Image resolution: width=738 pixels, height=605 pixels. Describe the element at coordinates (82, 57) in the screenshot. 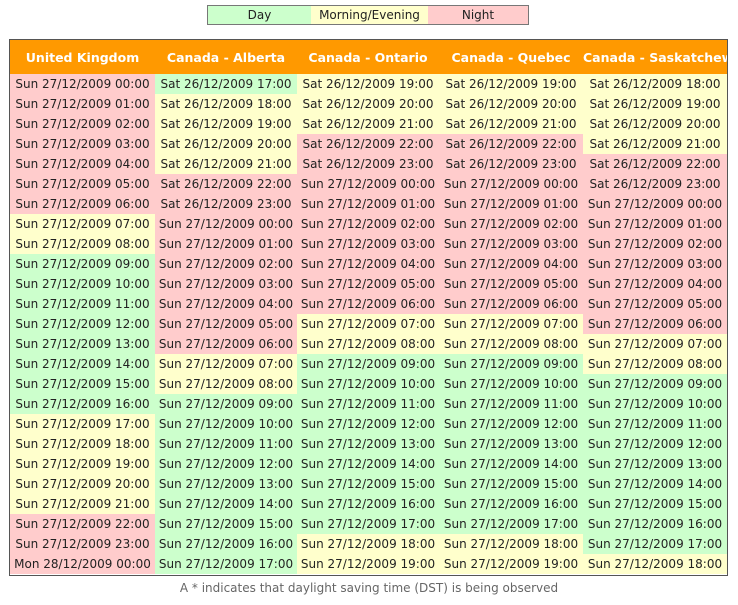

I see `column-header-united-kingdom: United Kingdom` at that location.